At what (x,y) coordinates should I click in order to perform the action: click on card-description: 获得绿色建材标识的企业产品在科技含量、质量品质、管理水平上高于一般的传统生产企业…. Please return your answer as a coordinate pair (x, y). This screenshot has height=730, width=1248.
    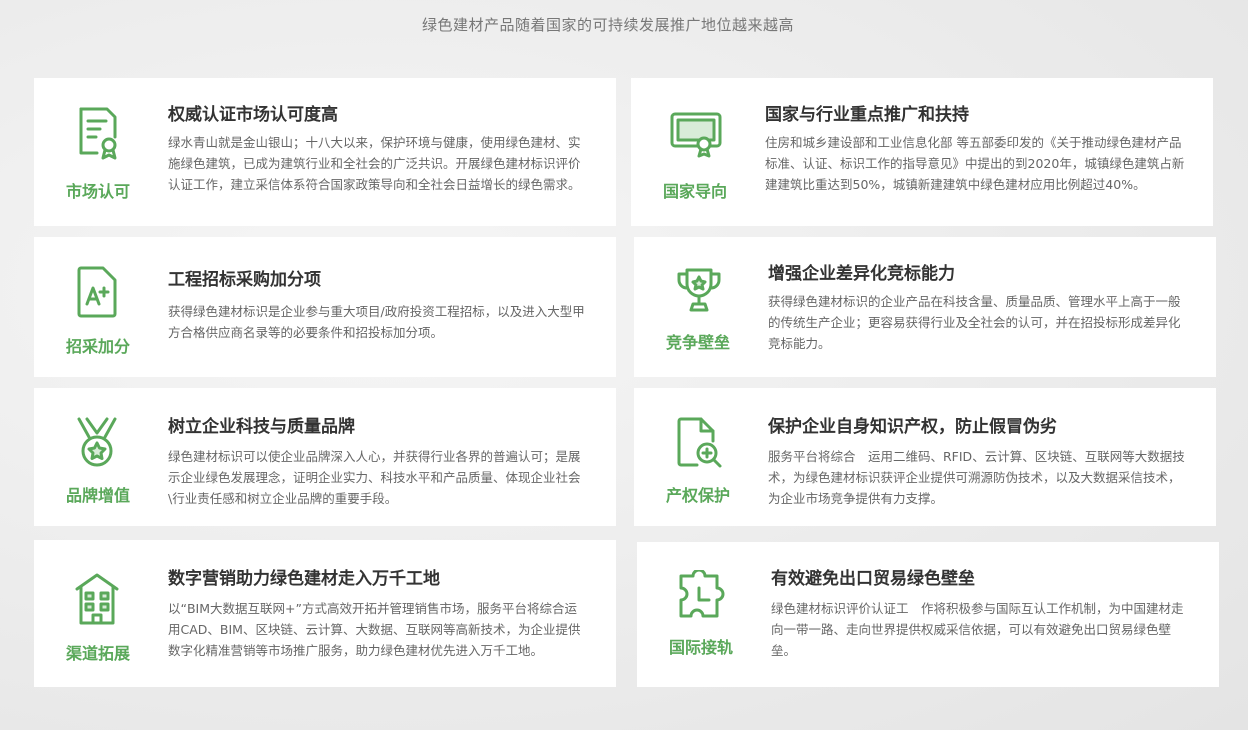
    Looking at the image, I should click on (974, 322).